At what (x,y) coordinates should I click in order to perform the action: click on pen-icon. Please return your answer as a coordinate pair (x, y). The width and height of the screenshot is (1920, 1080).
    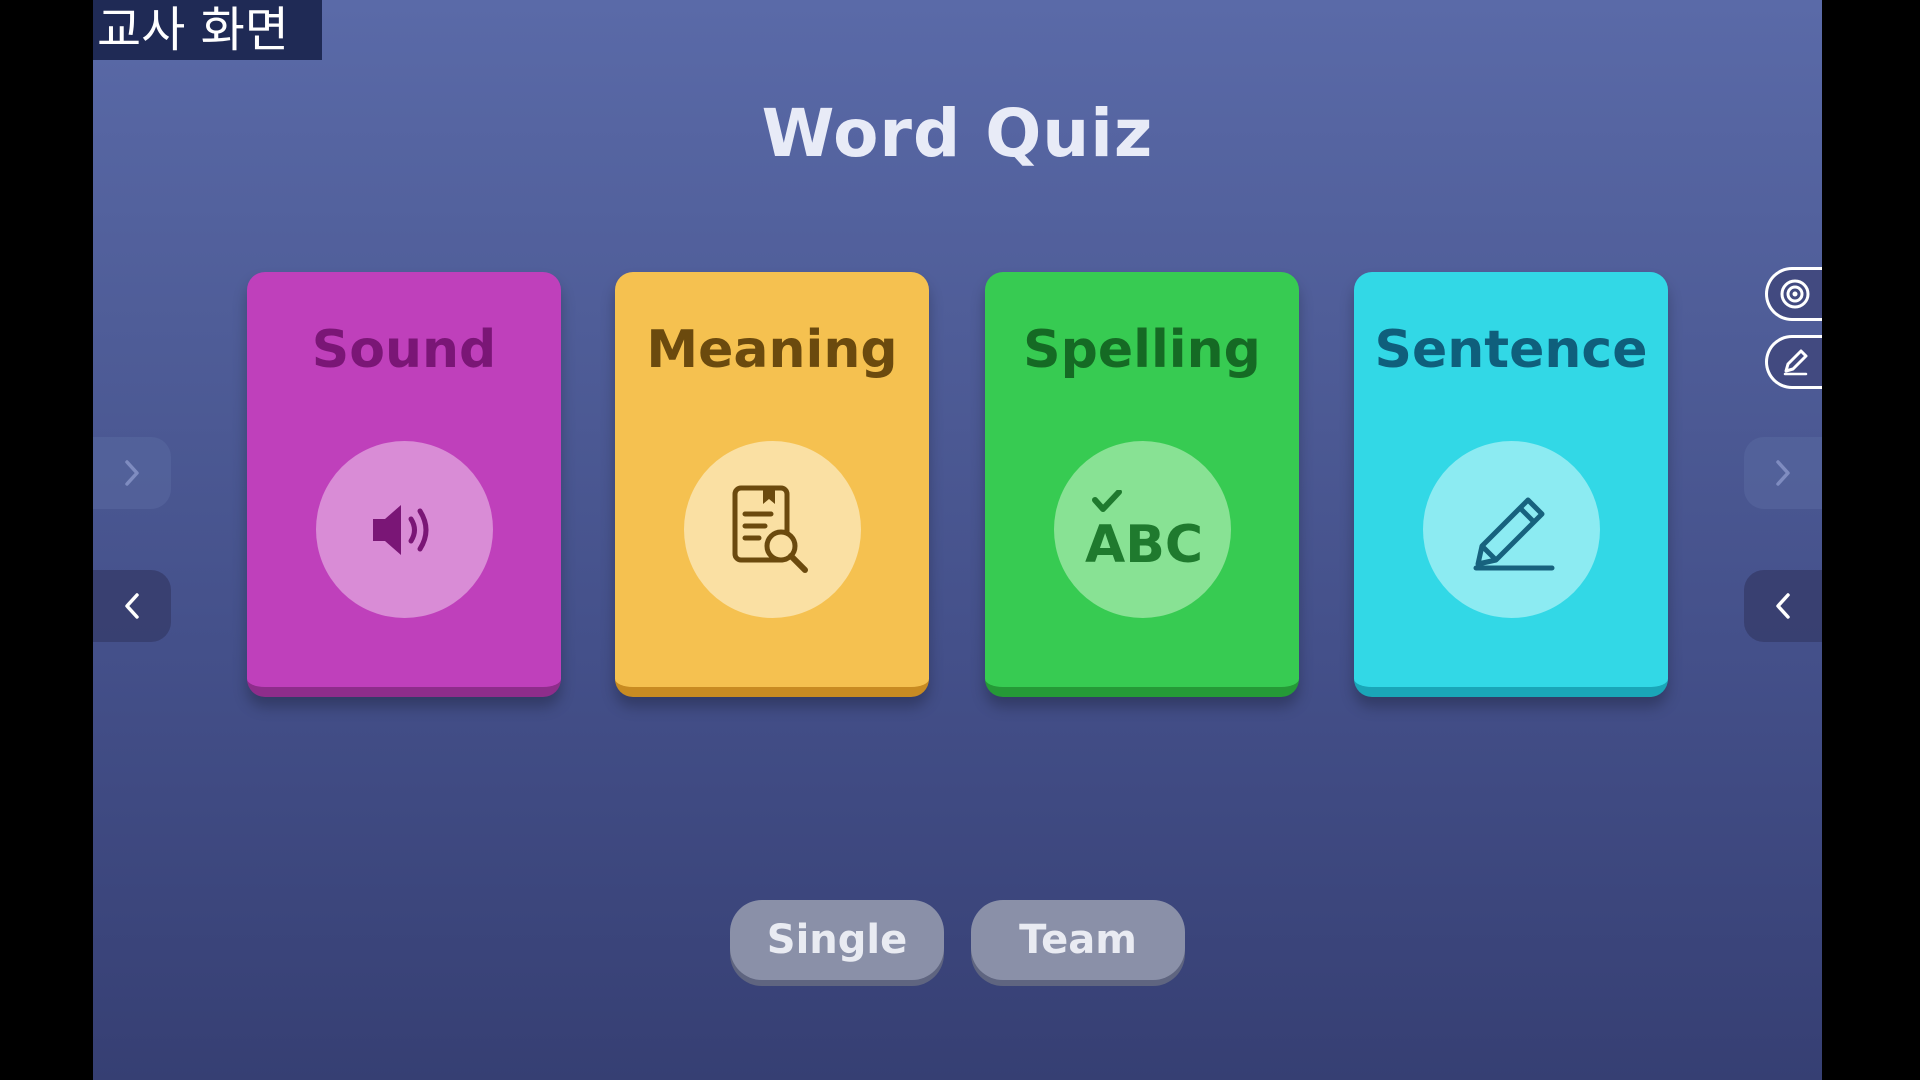
    Looking at the image, I should click on (1795, 362).